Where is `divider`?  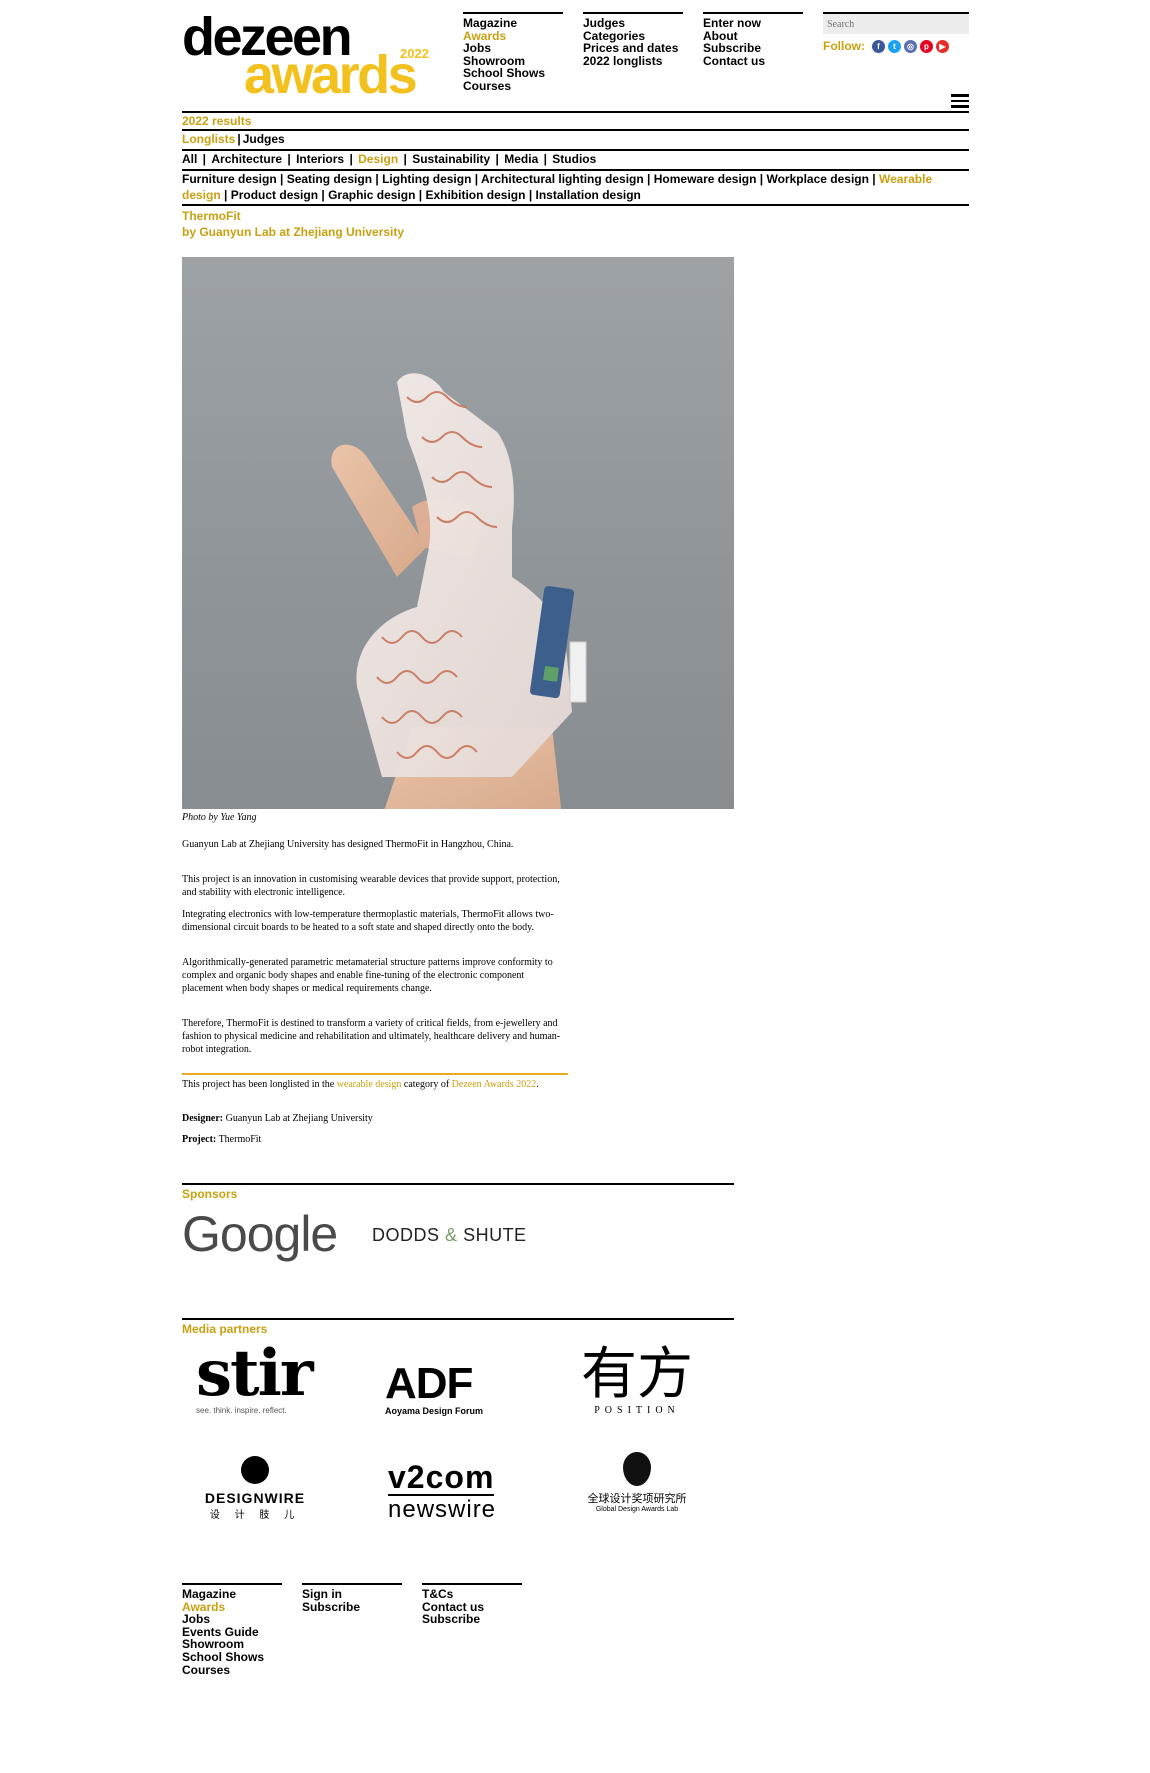 divider is located at coordinates (575, 205).